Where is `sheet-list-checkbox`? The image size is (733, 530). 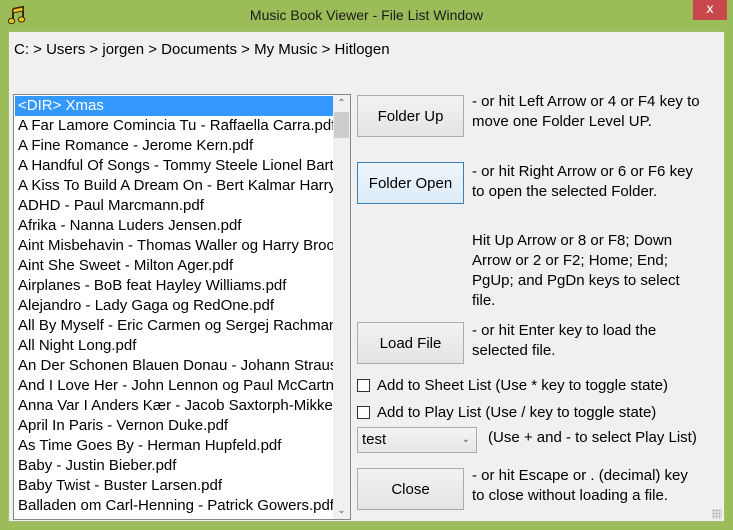 sheet-list-checkbox is located at coordinates (363, 385).